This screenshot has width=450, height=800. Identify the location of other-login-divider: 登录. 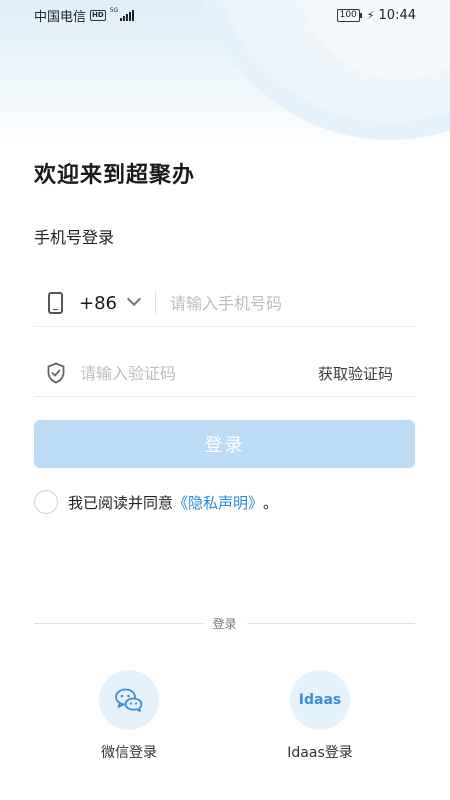
(225, 623).